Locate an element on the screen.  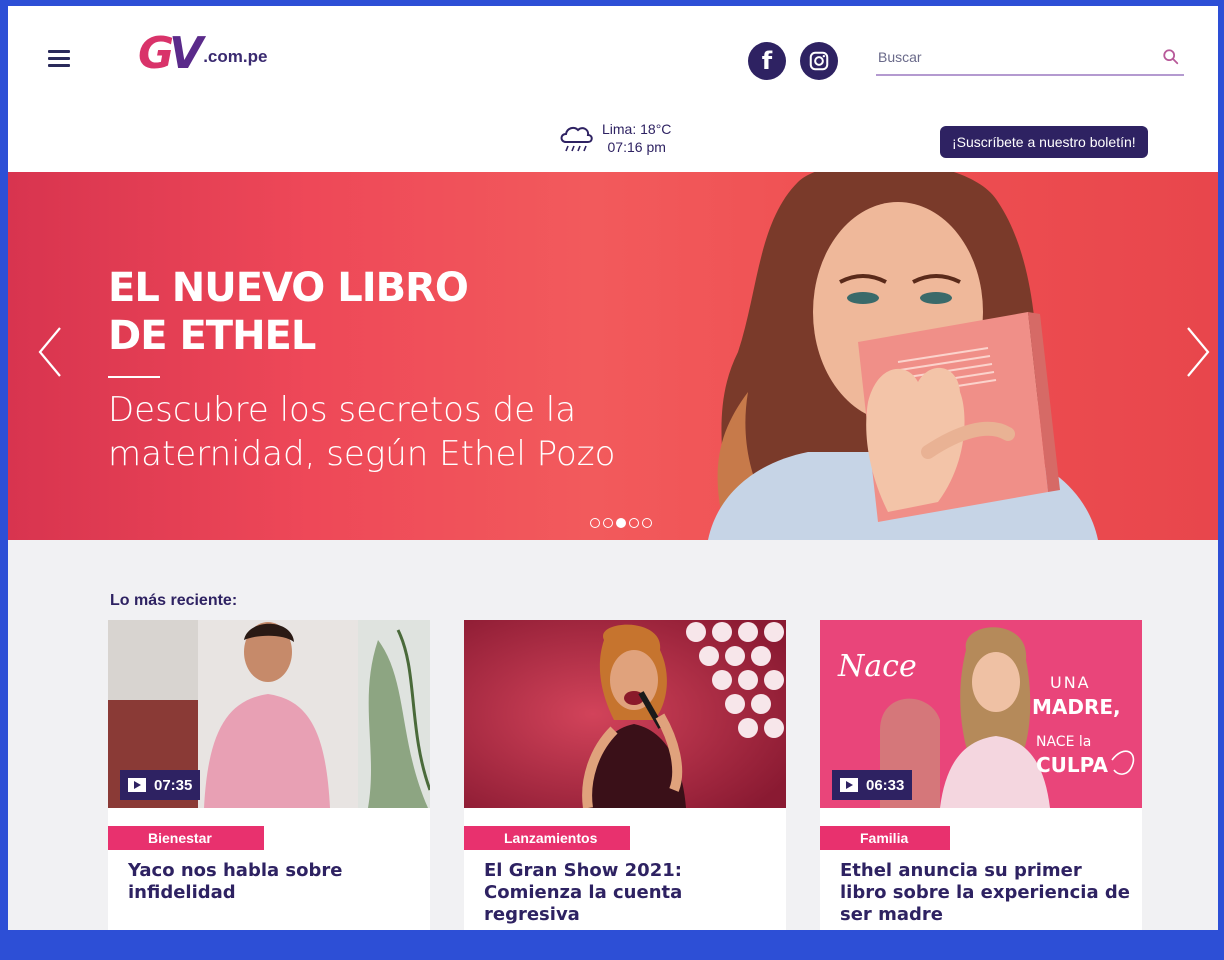
video-duration-badge: 06:33 is located at coordinates (872, 785).